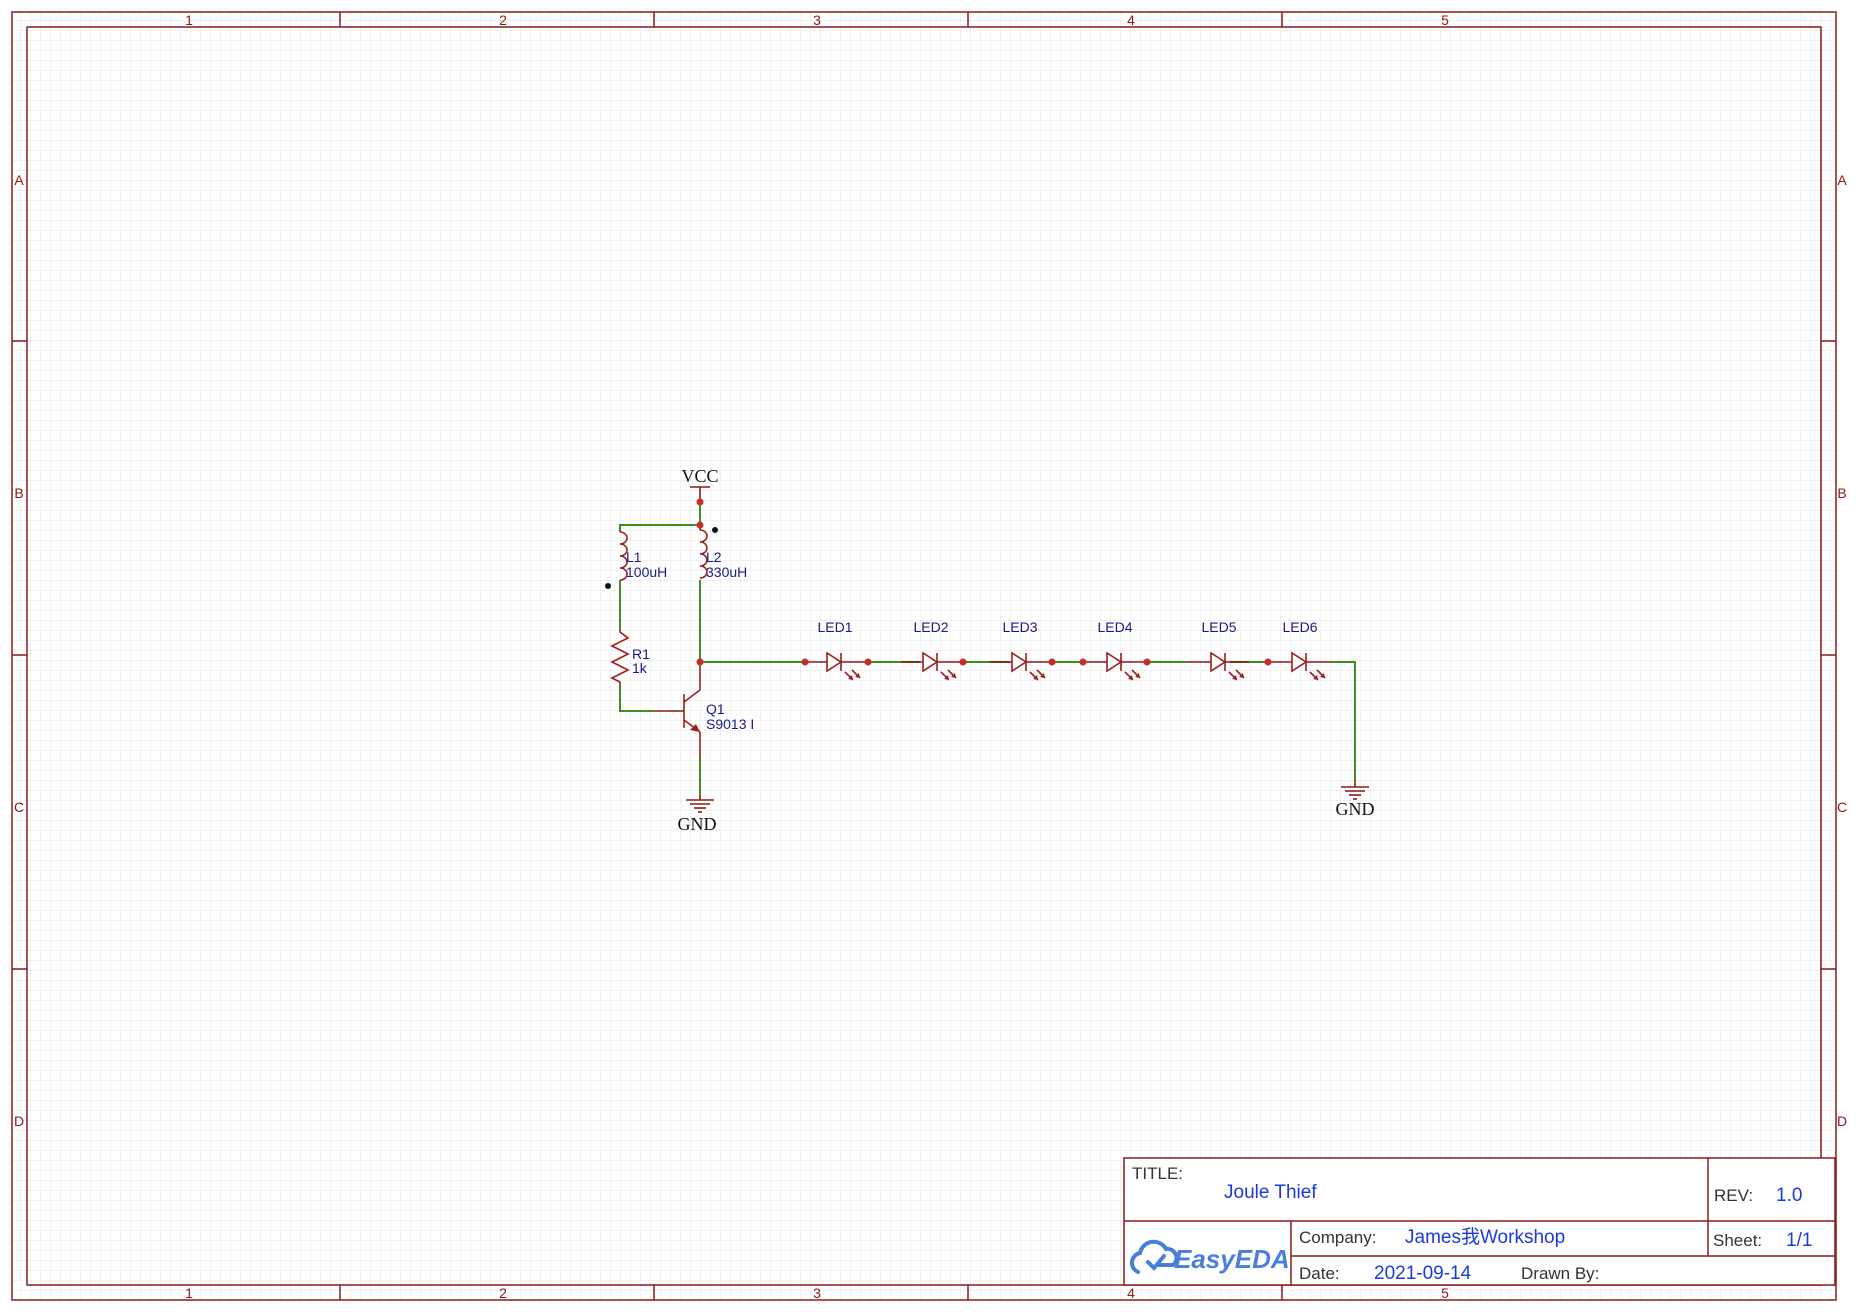 This screenshot has height=1312, width=1862. Describe the element at coordinates (503, 20) in the screenshot. I see `zone-col-2-top: 2` at that location.